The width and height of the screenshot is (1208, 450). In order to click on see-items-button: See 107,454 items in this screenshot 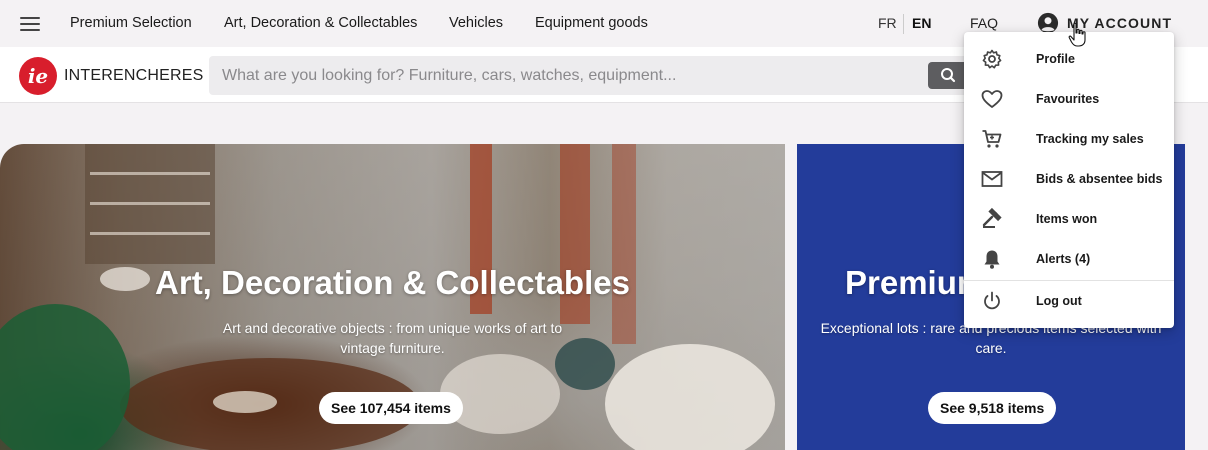, I will do `click(391, 408)`.